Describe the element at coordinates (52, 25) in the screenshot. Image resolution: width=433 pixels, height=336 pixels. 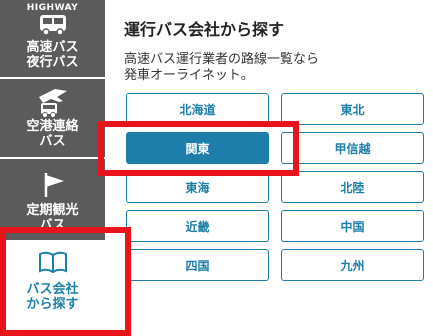
I see `bus-icon` at that location.